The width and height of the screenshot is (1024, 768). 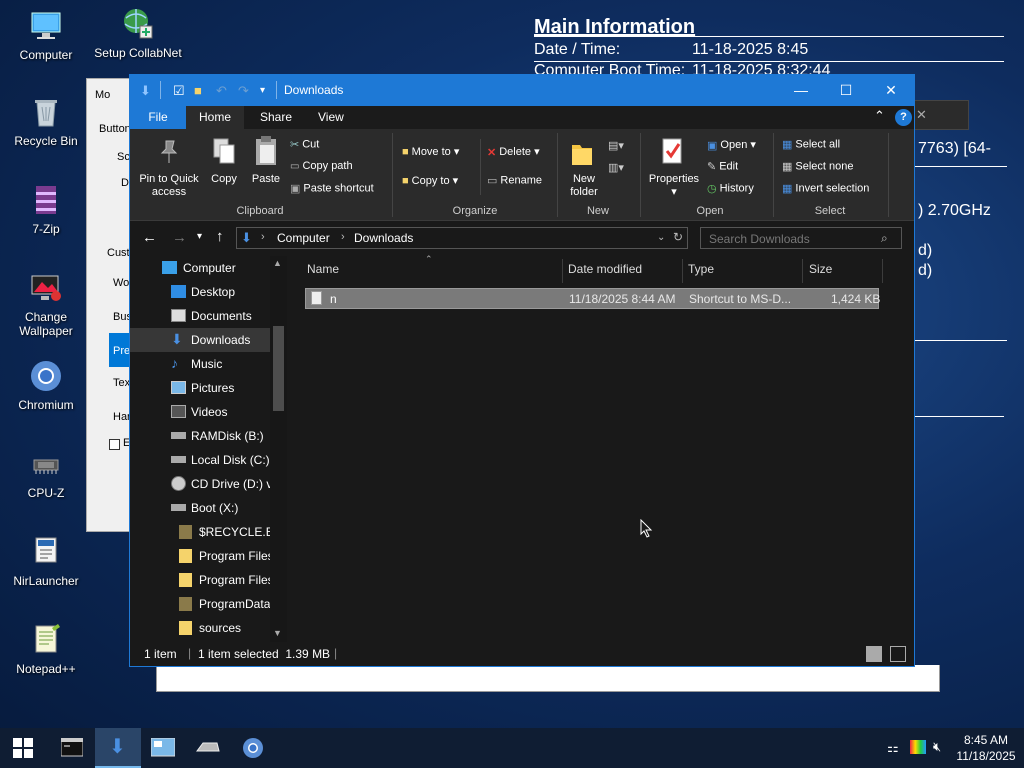 I want to click on properties-check-icon: ☑, so click(x=179, y=91).